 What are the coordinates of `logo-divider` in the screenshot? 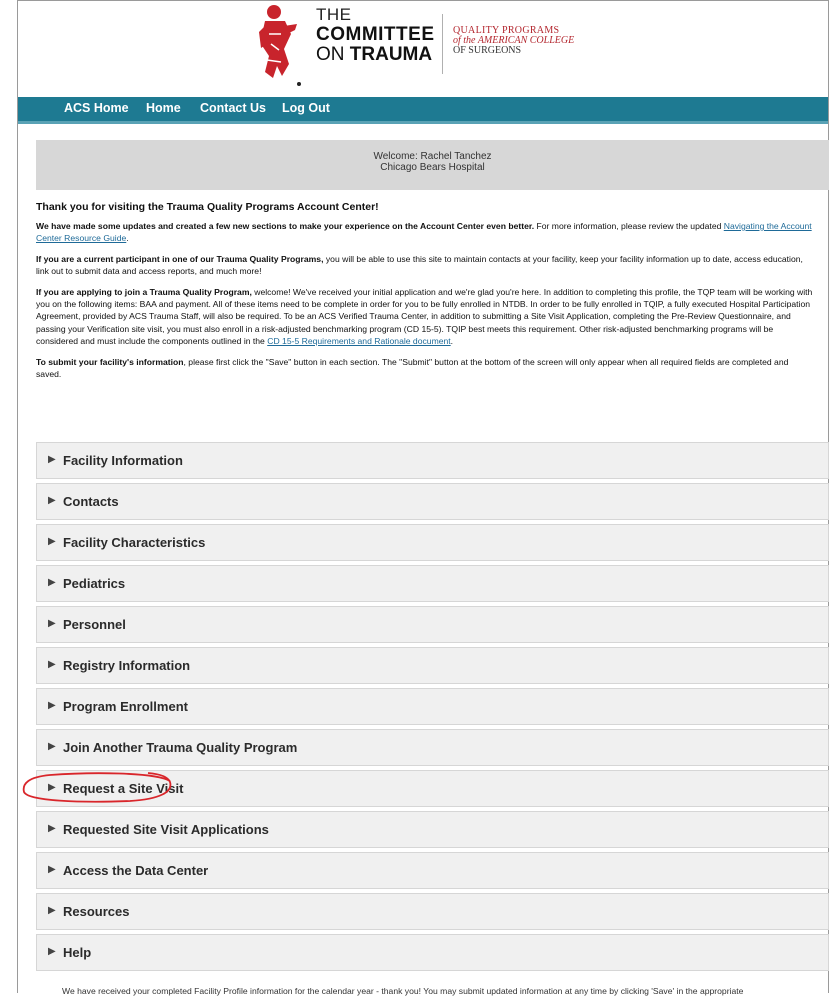 It's located at (442, 44).